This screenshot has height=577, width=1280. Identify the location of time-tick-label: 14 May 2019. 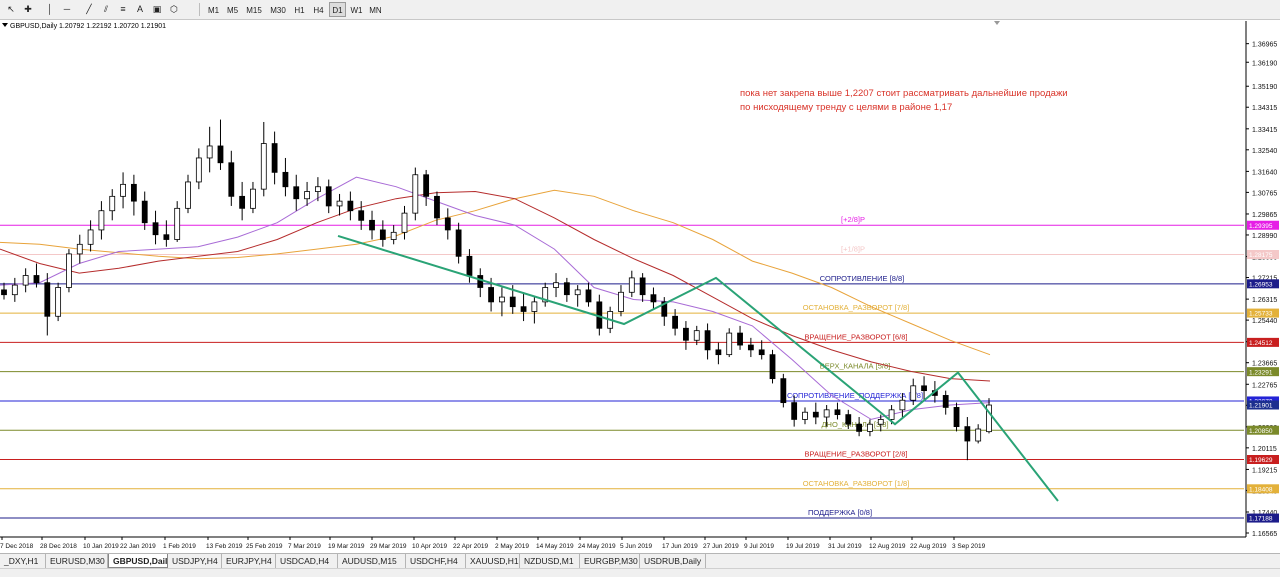
(555, 546).